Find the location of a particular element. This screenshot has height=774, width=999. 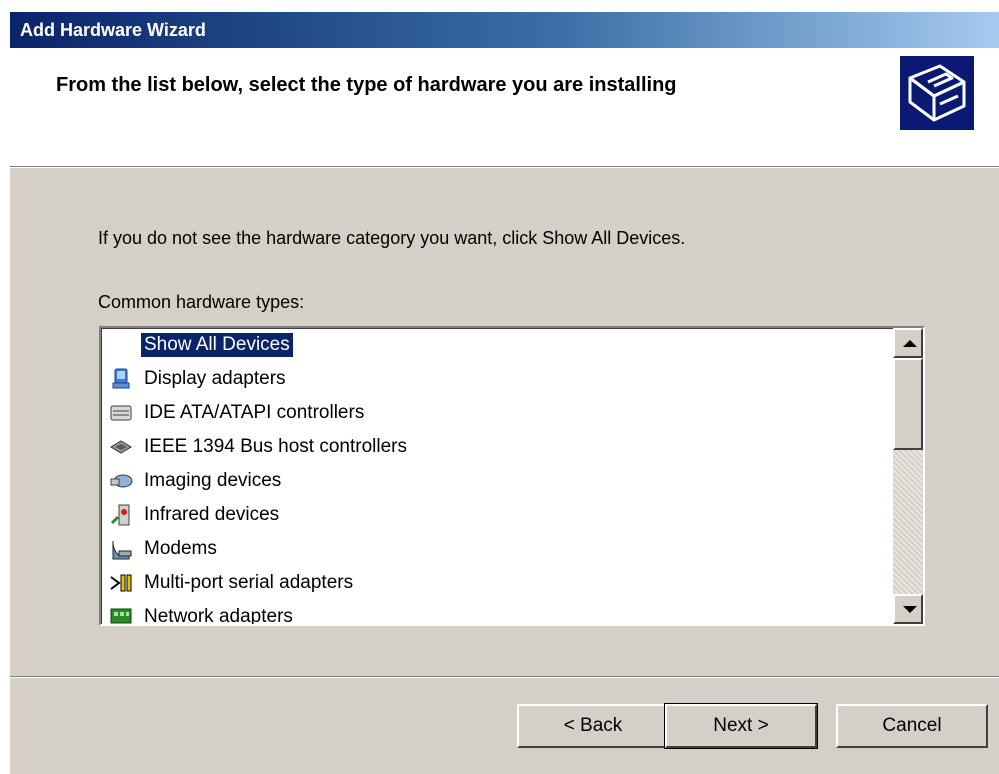

list-item-label: Infrared devices is located at coordinates (212, 514).